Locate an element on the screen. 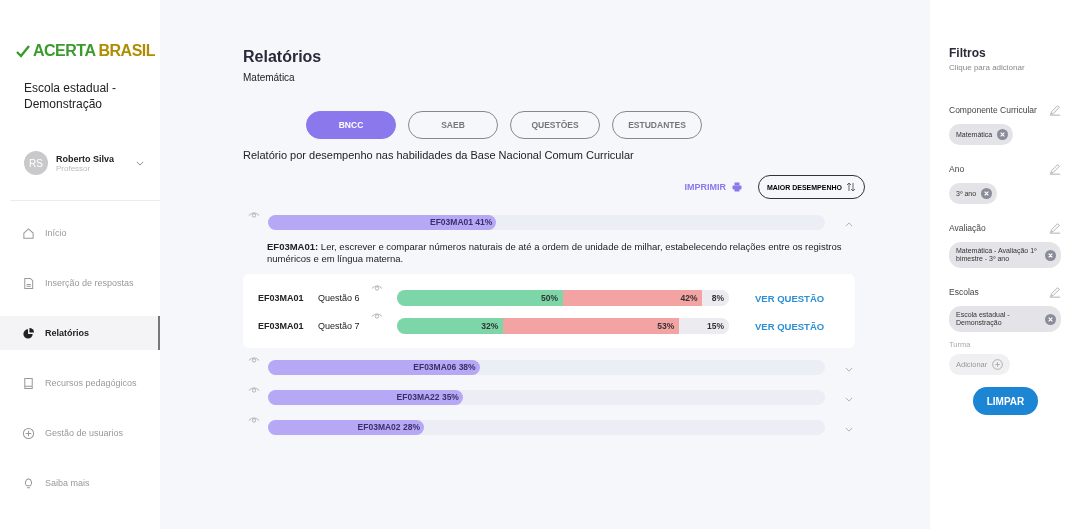  tab: BNCC is located at coordinates (351, 125).